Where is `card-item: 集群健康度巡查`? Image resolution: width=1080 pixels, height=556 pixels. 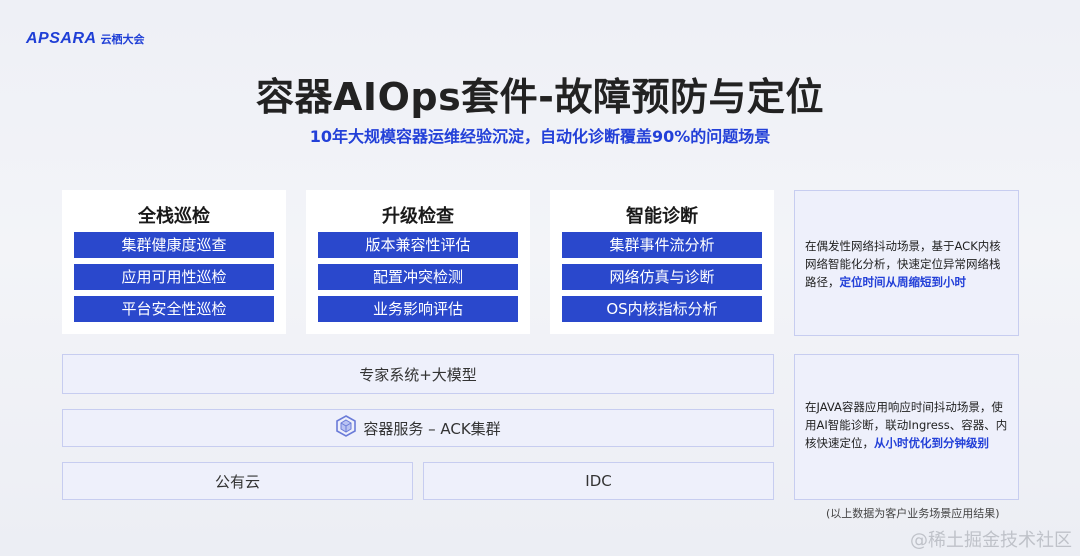 card-item: 集群健康度巡查 is located at coordinates (174, 245).